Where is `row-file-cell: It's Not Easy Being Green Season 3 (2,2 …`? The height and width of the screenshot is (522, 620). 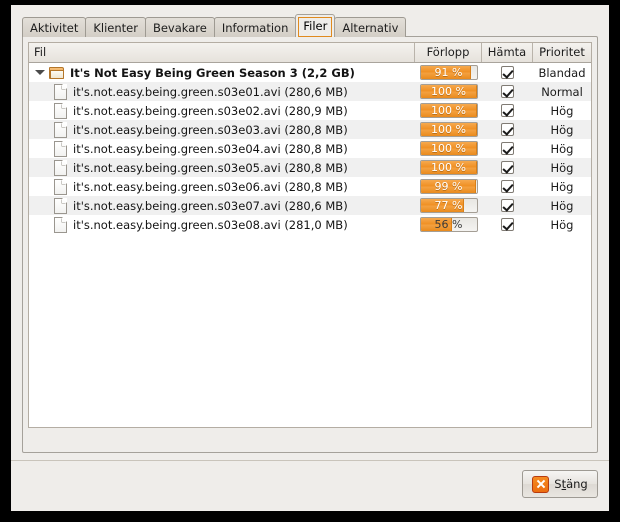
row-file-cell: It's Not Easy Being Green Season 3 (2,2 … is located at coordinates (222, 72).